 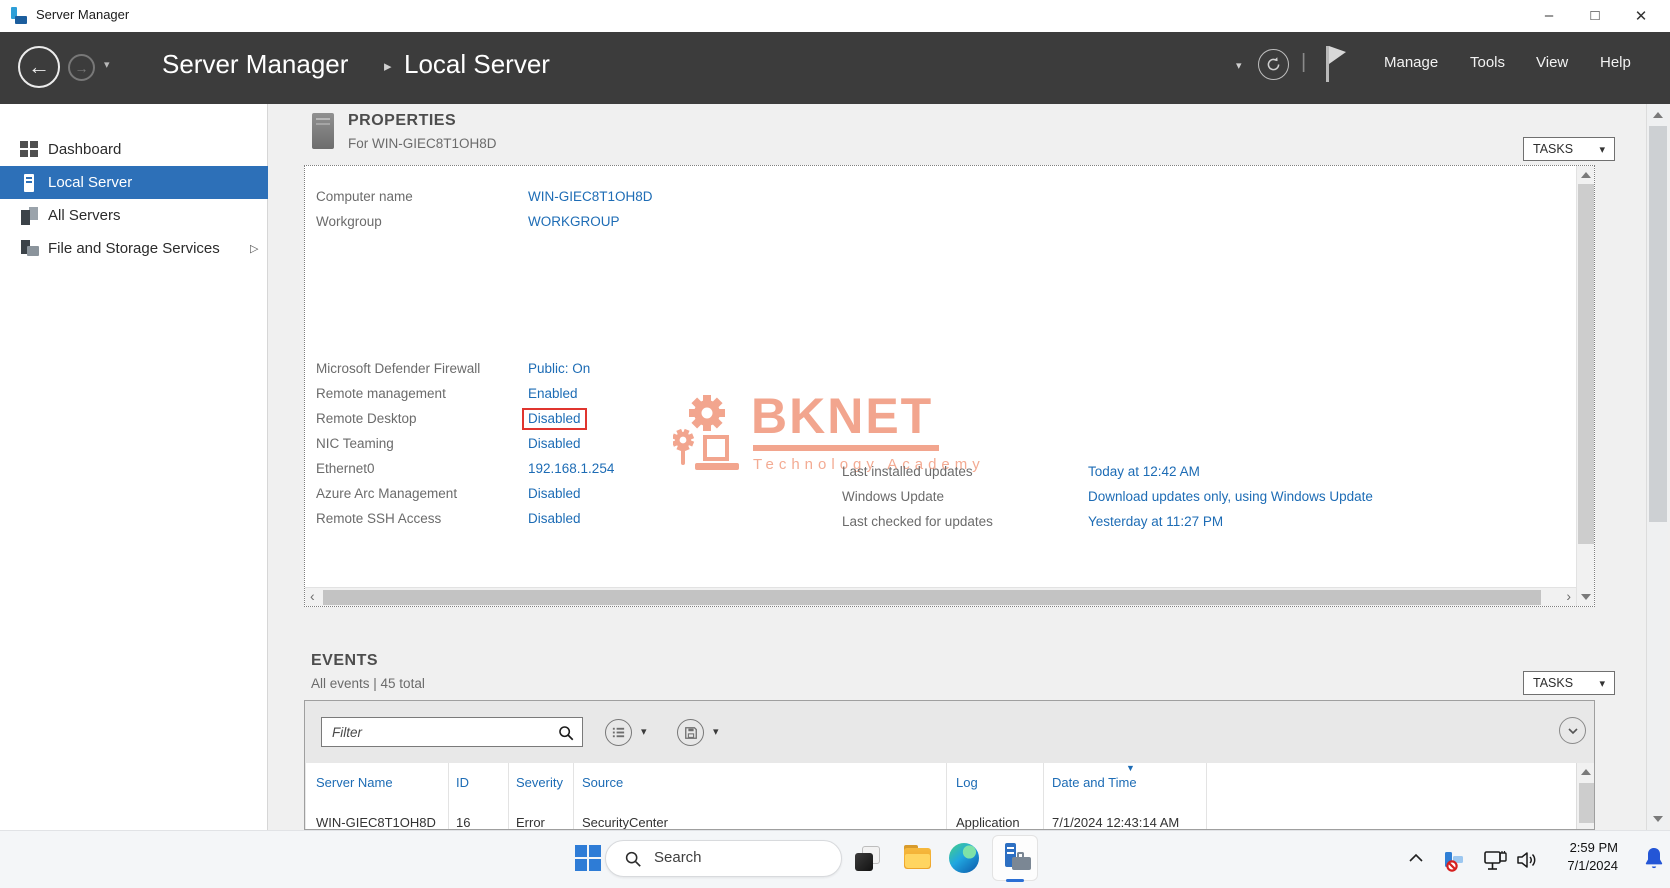 I want to click on forward-button: →, so click(x=81, y=67).